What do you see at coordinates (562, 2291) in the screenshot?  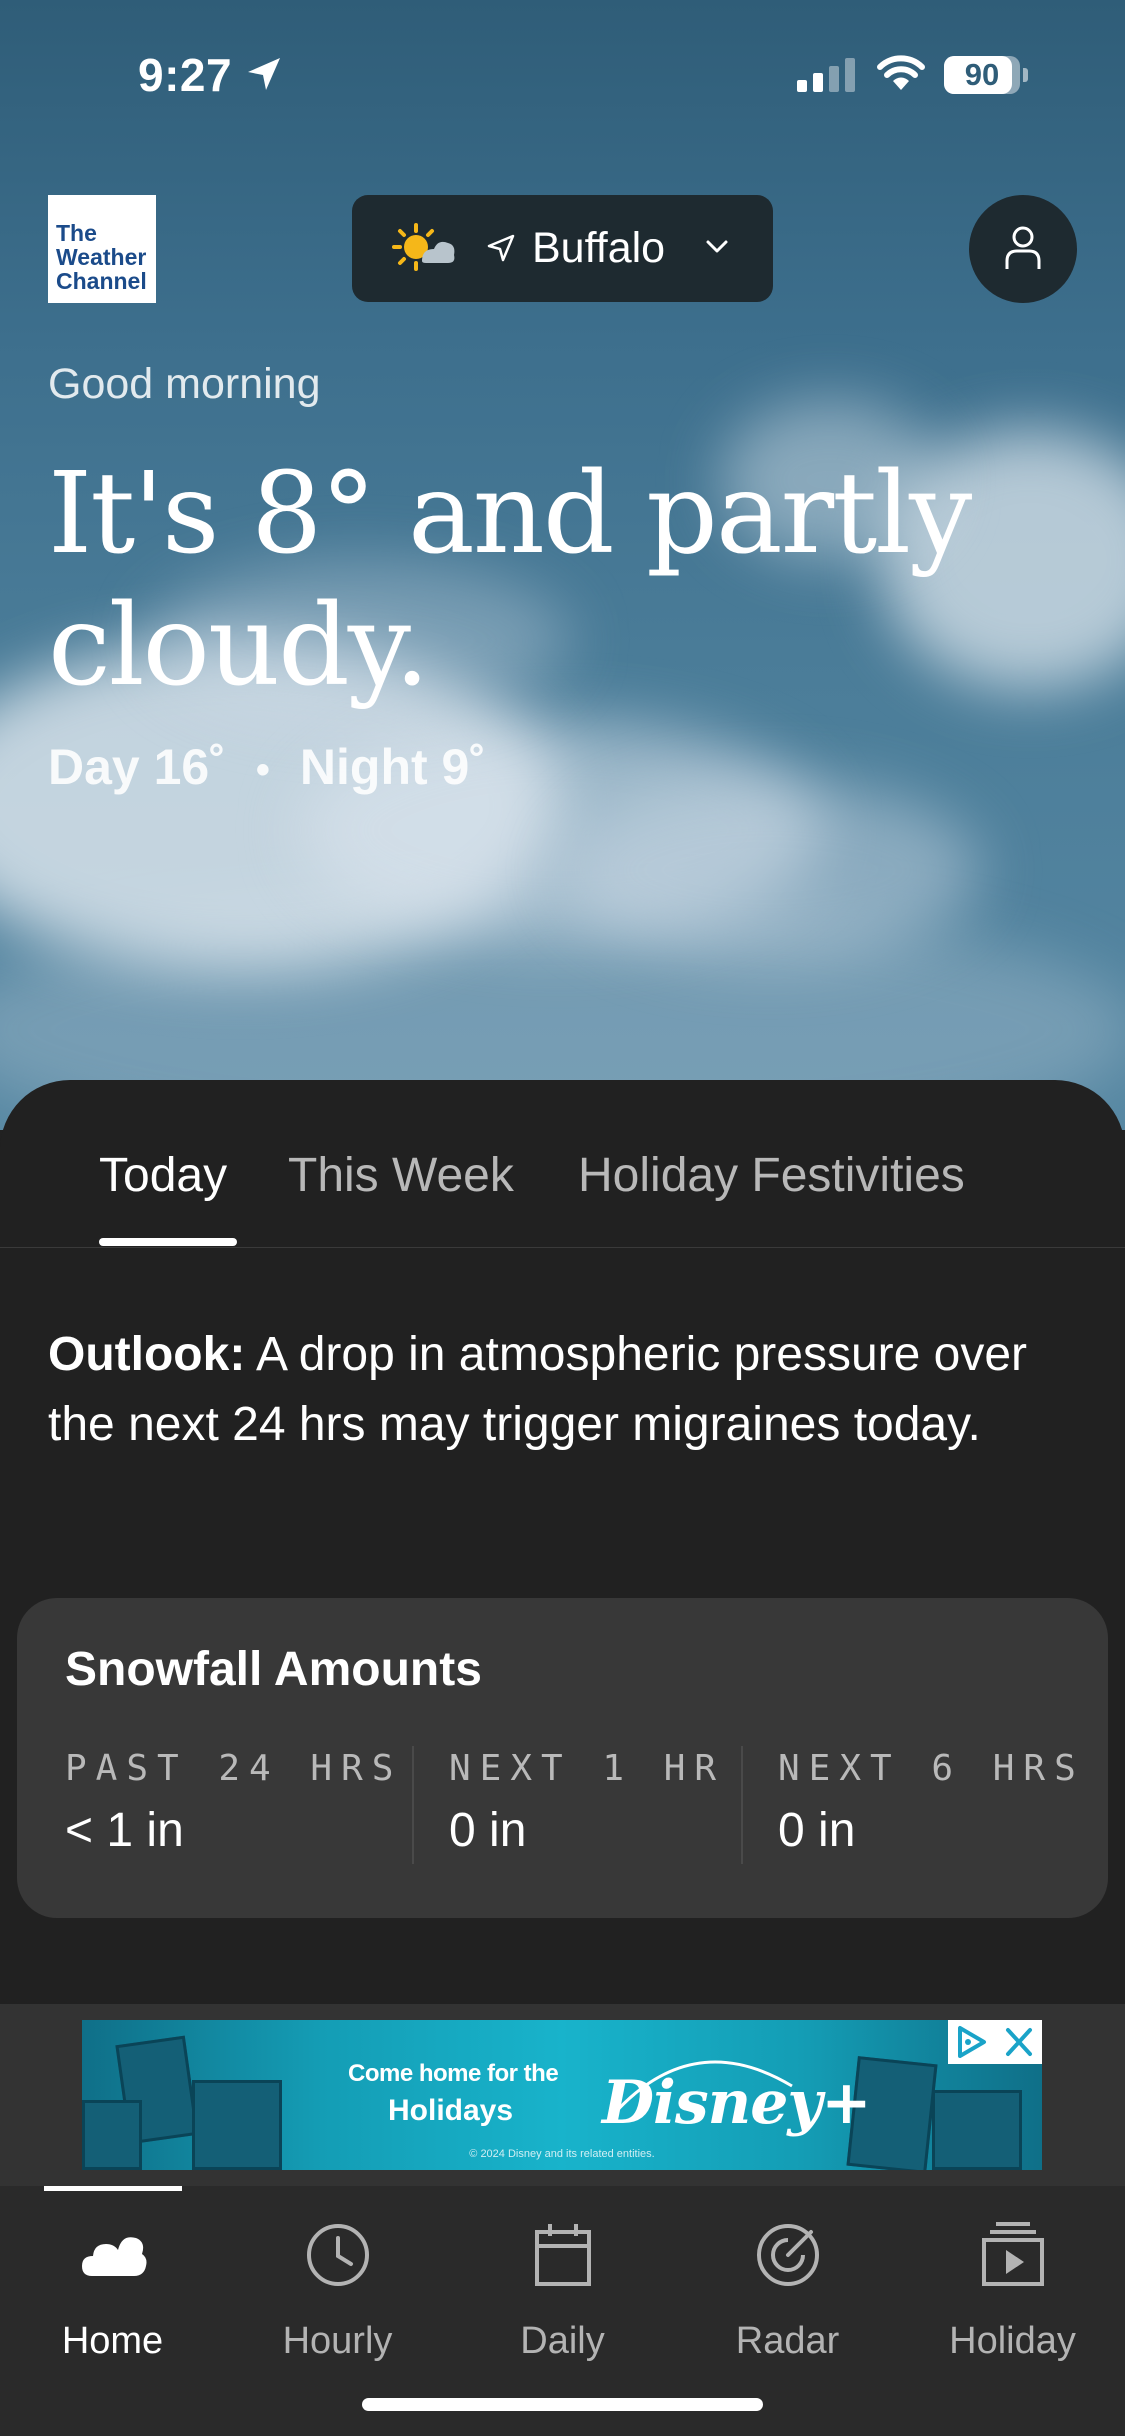 I see `nav-daily: Daily` at bounding box center [562, 2291].